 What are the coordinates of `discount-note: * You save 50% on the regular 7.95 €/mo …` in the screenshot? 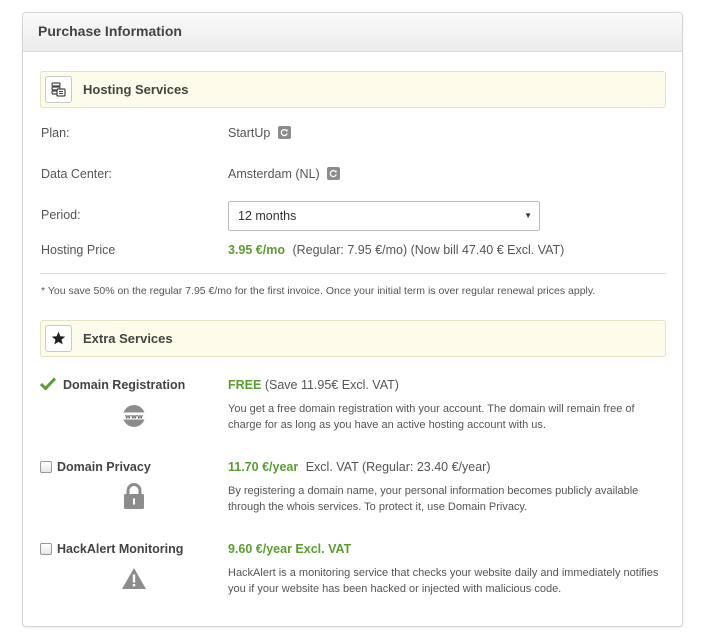 It's located at (318, 291).